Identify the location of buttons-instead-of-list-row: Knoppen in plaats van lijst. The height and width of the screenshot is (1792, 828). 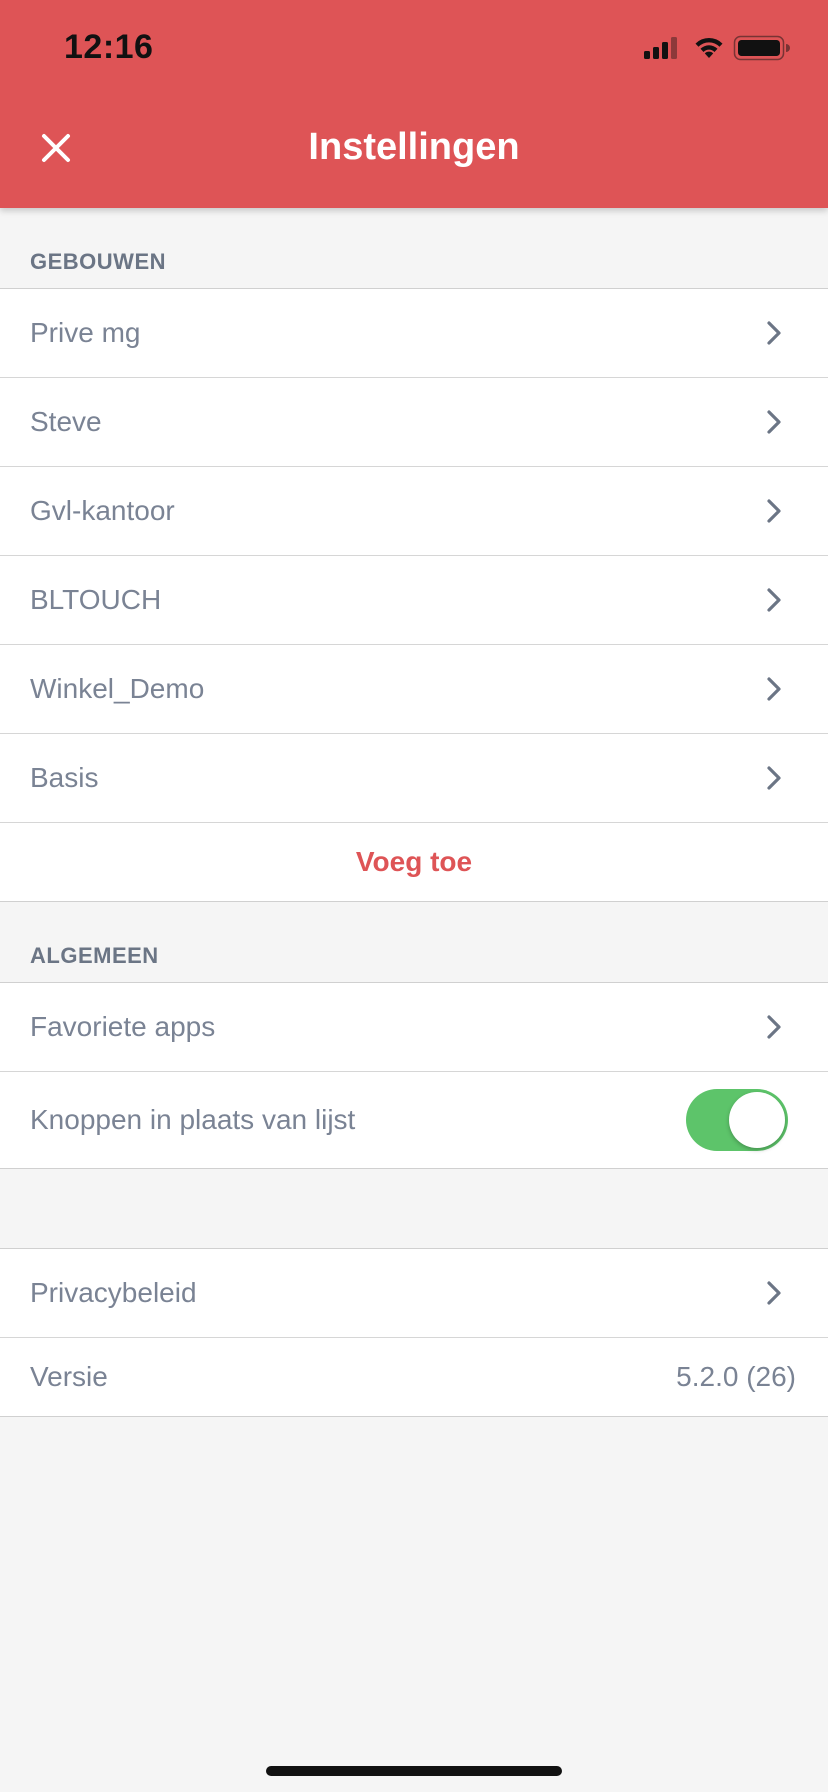
(414, 1120).